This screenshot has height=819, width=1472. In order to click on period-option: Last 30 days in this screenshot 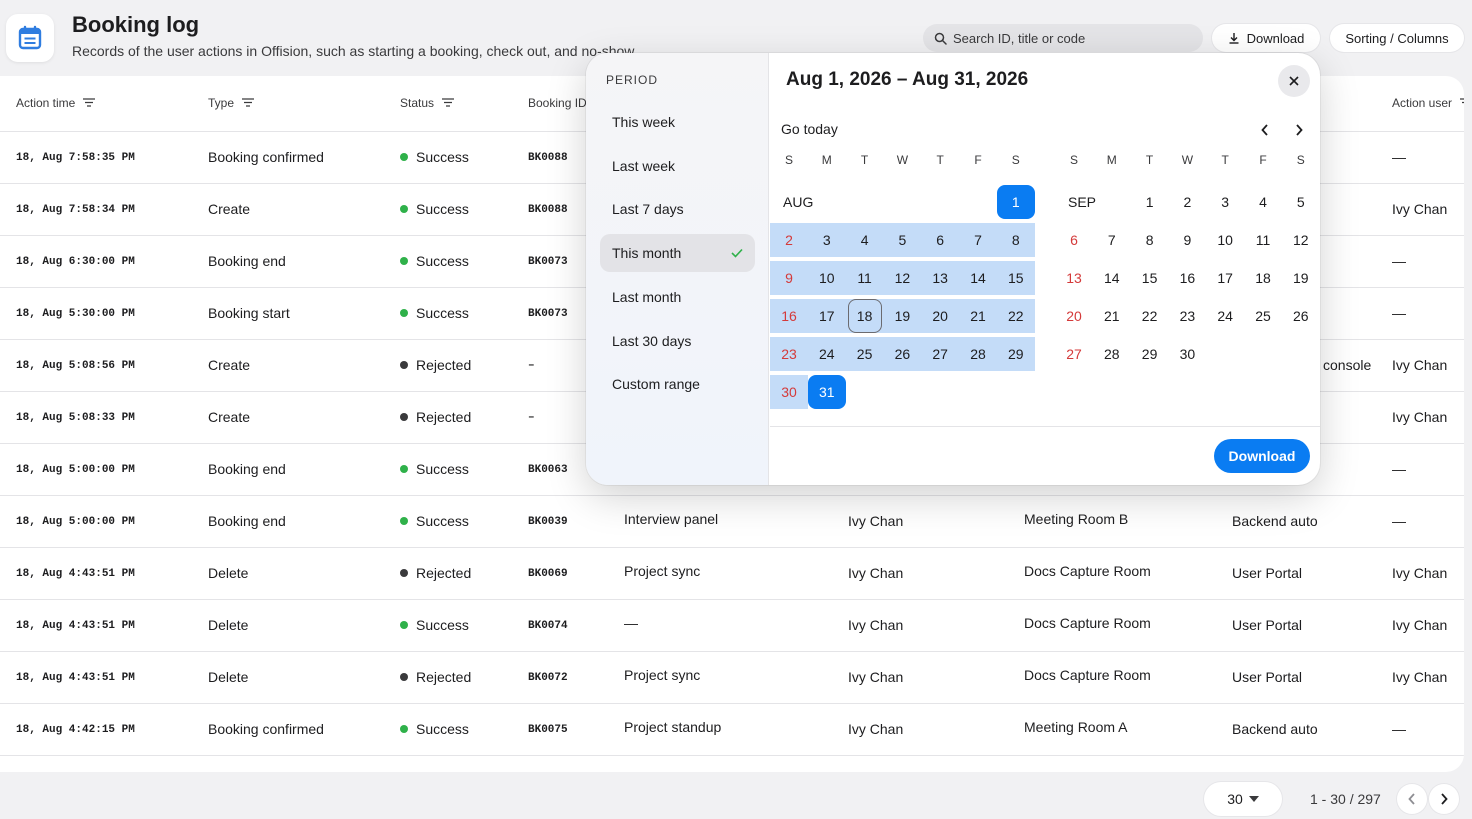, I will do `click(677, 341)`.